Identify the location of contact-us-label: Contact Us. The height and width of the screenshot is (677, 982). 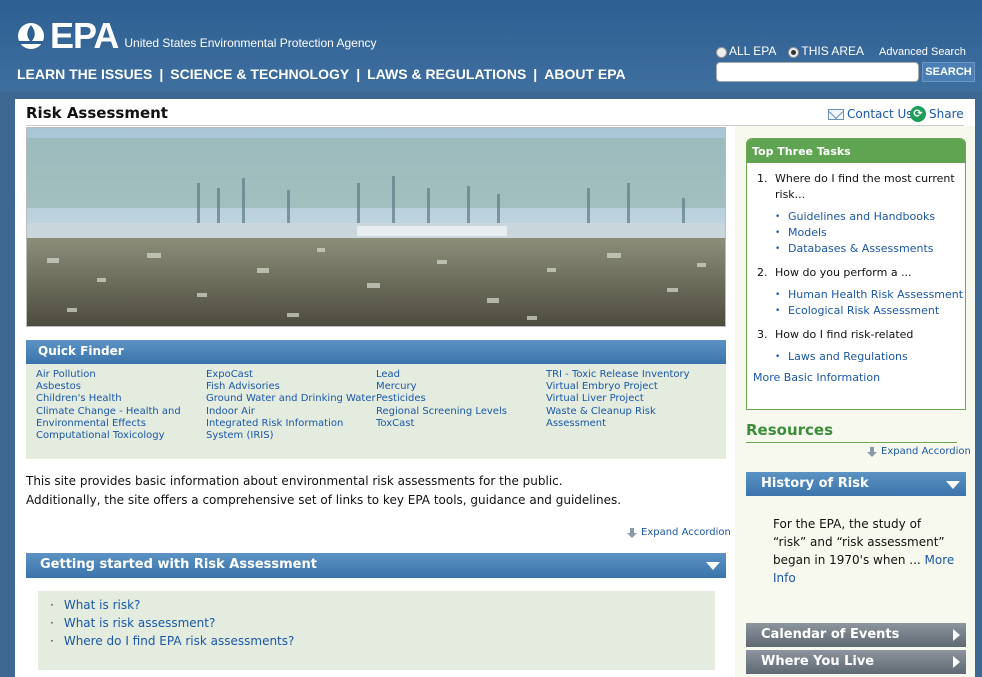
(880, 114).